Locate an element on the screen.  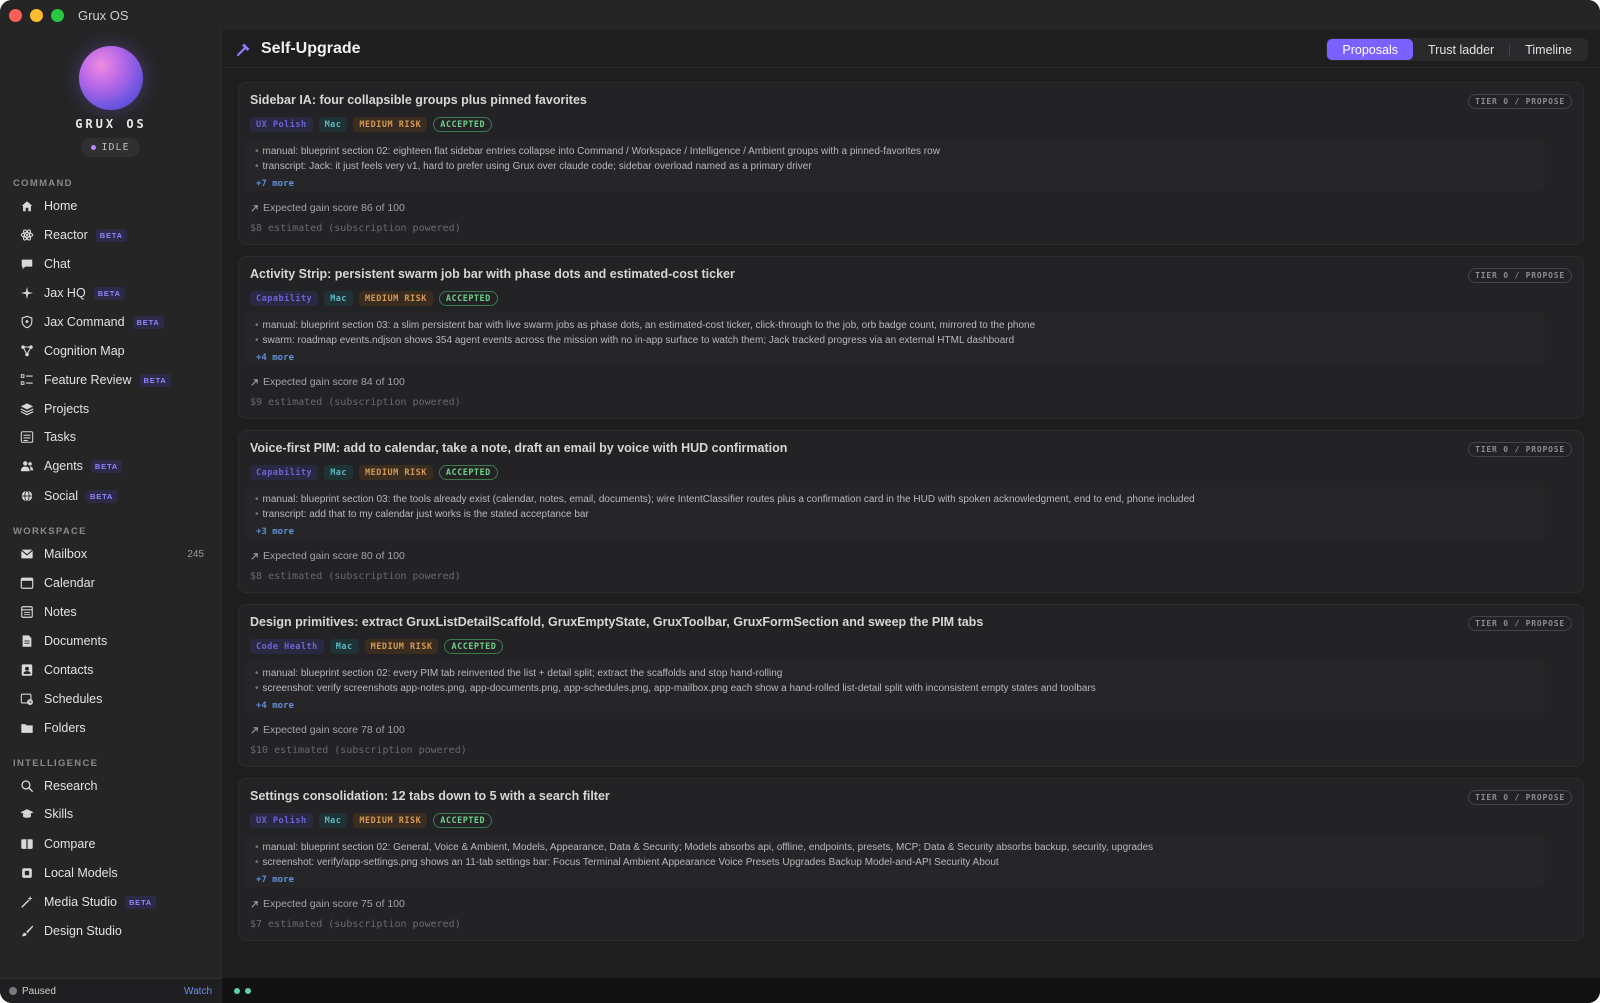
show-more-link: +3 more is located at coordinates (275, 532).